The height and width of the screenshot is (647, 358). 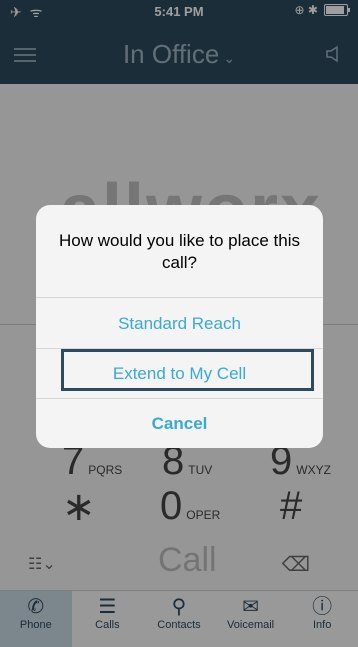 I want to click on standard-reach-button: Standard Reach, so click(x=179, y=324).